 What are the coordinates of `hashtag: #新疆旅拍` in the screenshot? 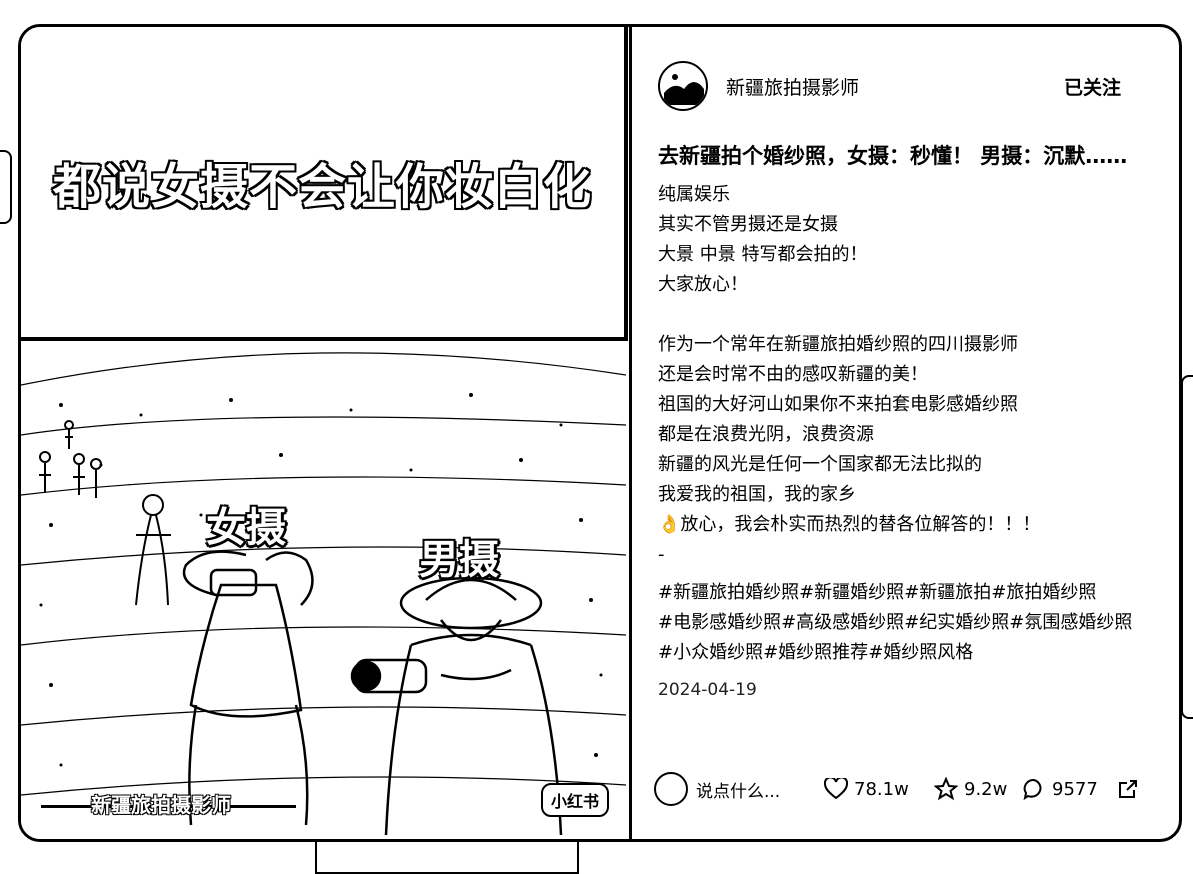 It's located at (947, 592).